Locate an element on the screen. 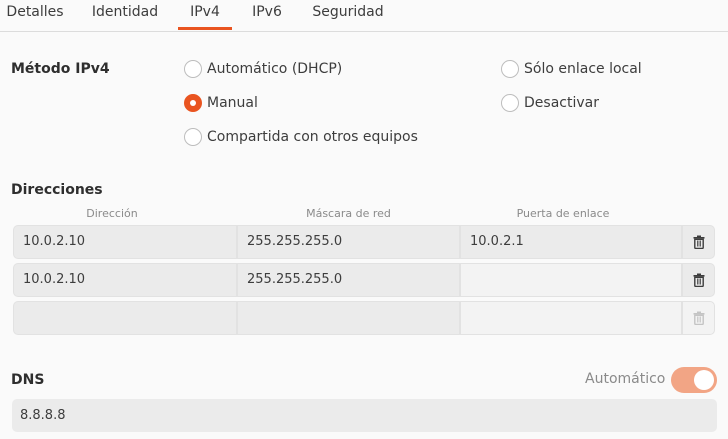 The width and height of the screenshot is (728, 439). radio-label: Compartida con otros equipos is located at coordinates (312, 137).